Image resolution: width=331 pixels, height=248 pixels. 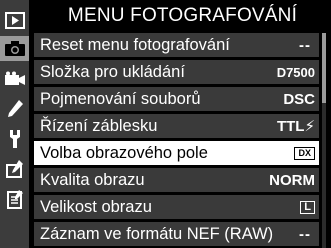 I want to click on menu-item-image-size: Velikost obrazu L, so click(x=176, y=207).